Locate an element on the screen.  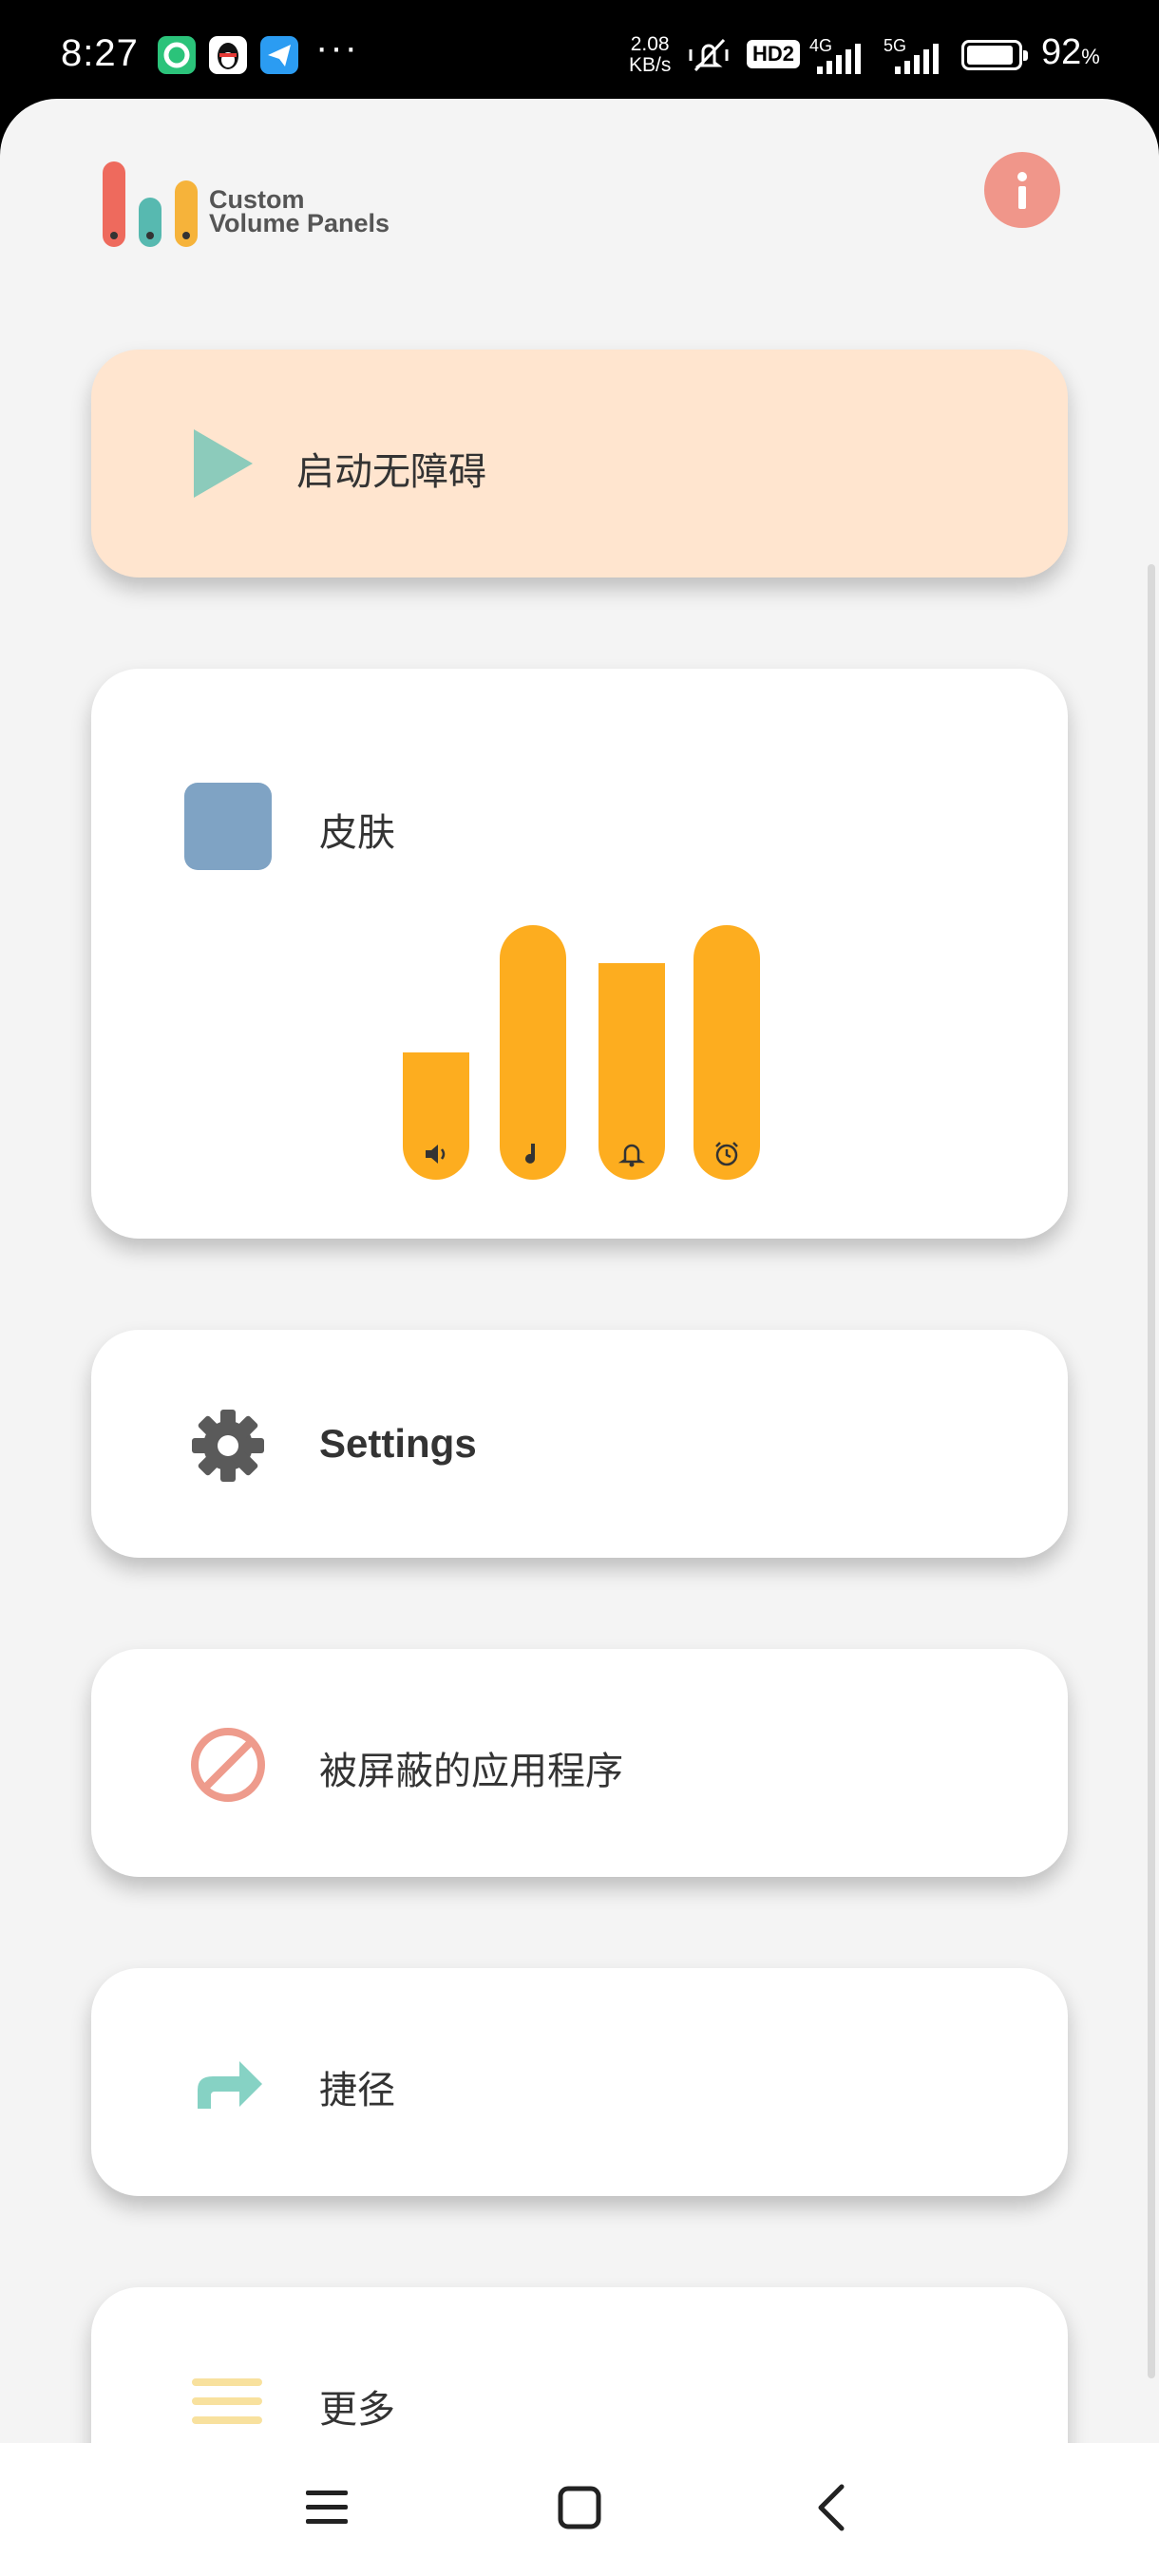
volume-bar-ring is located at coordinates (631, 1071).